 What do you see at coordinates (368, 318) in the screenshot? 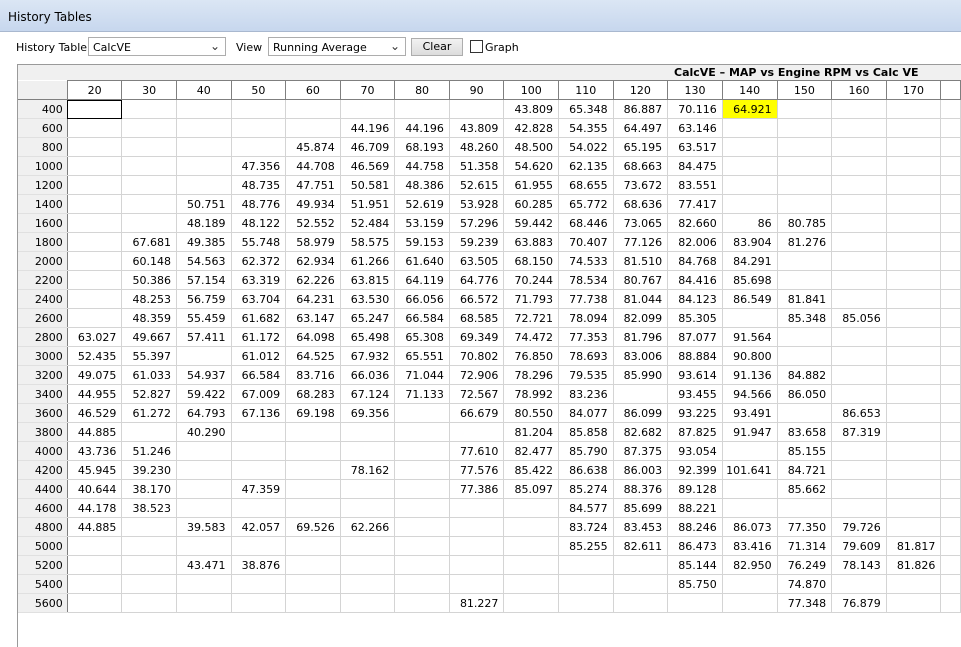
I see `table-cell: 65.247` at bounding box center [368, 318].